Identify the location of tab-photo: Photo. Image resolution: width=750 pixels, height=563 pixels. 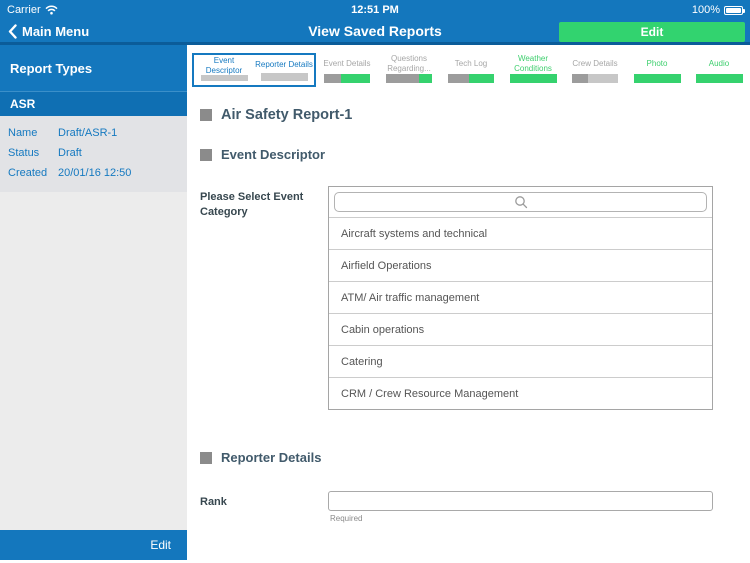
(657, 70).